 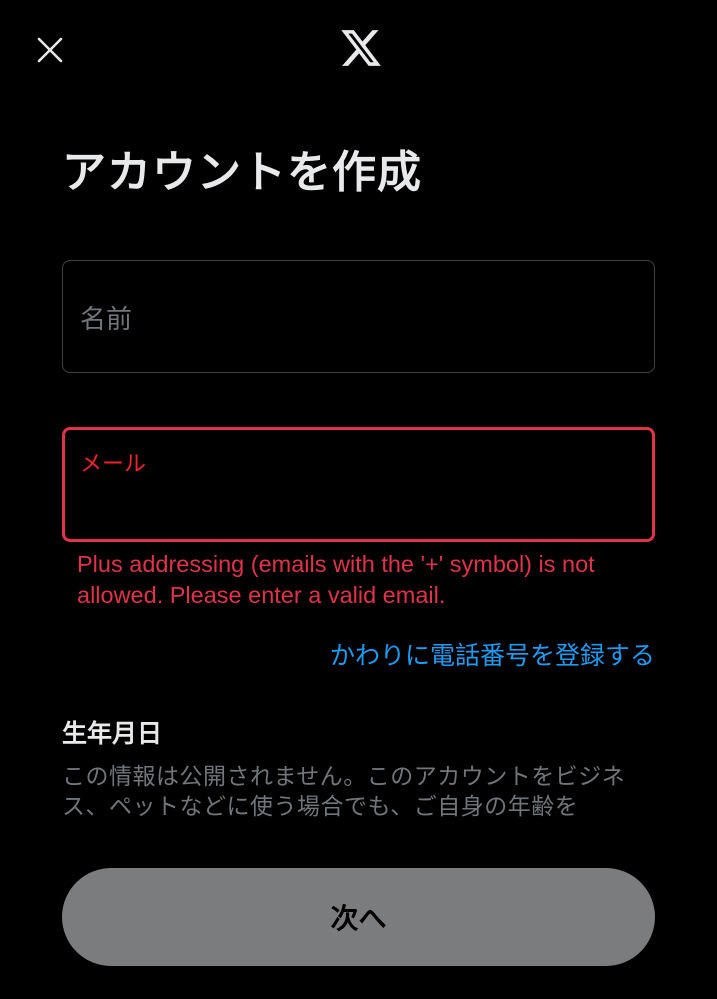 I want to click on page-title: アカウントを作成, so click(x=242, y=172).